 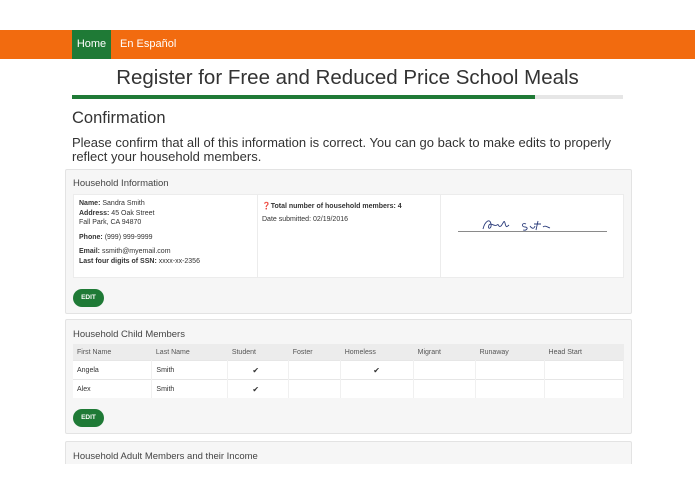 What do you see at coordinates (123, 203) in the screenshot?
I see `name-value: Sandra Smith` at bounding box center [123, 203].